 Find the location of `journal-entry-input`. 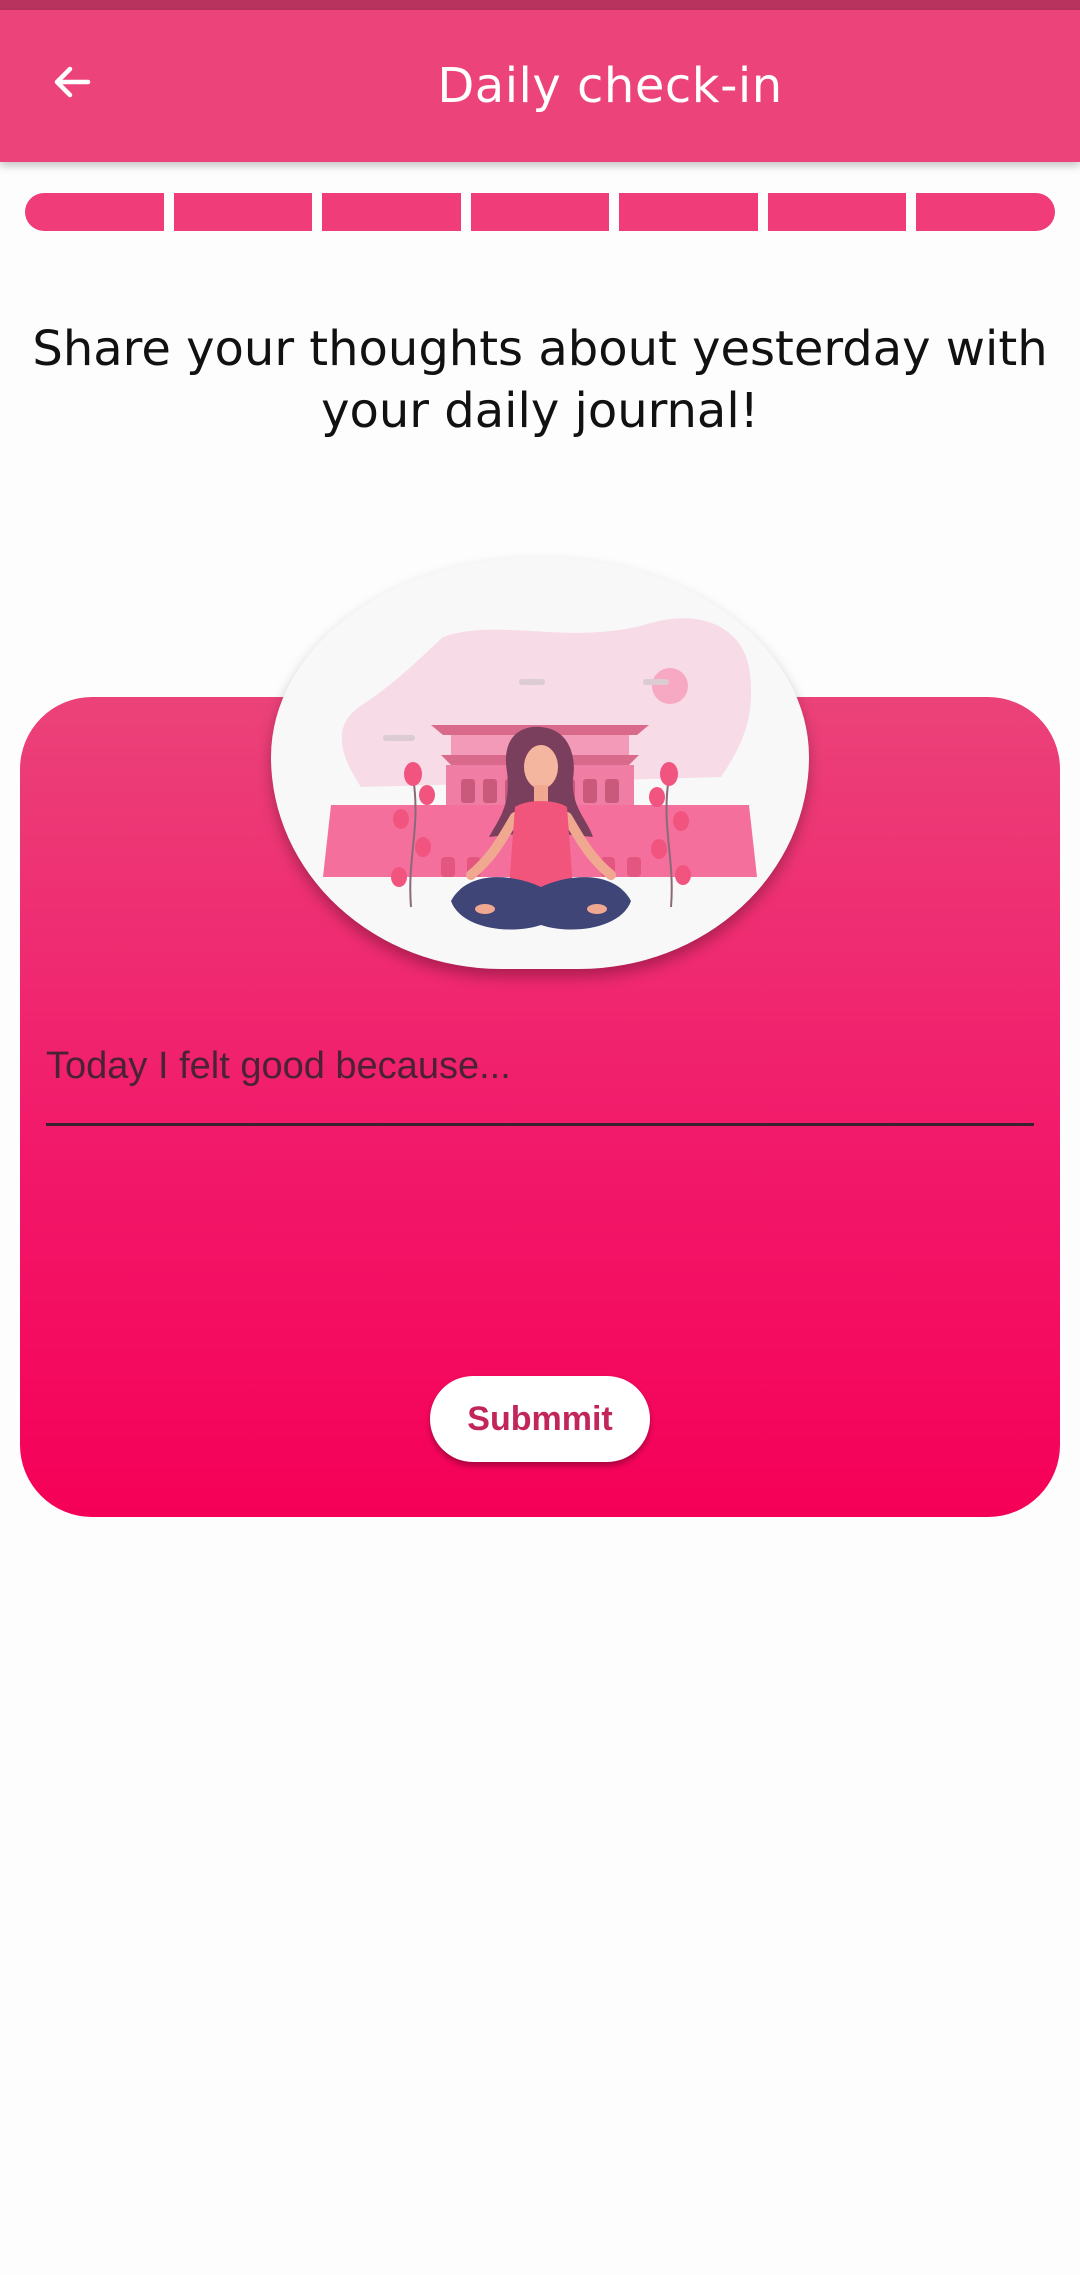

journal-entry-input is located at coordinates (540, 1068).